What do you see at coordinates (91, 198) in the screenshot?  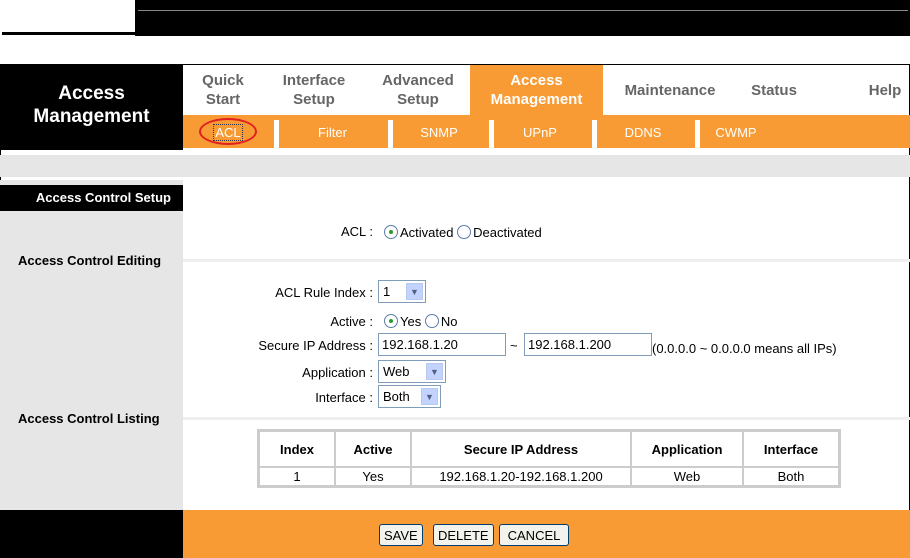 I see `sidebar-access-control-setup: Access Control Setup` at bounding box center [91, 198].